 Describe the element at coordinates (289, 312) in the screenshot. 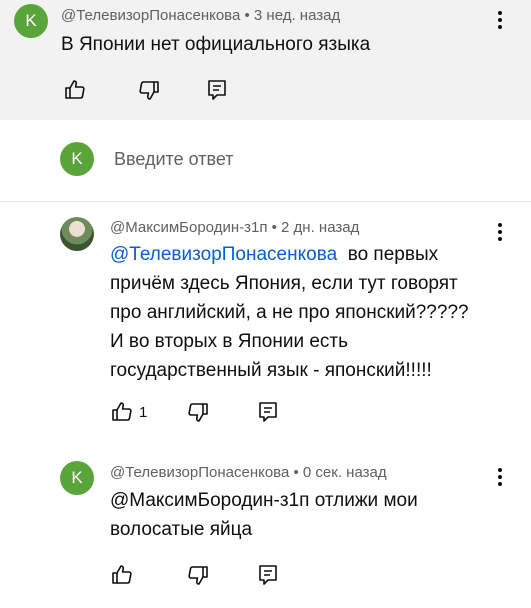

I see `comment-line: про английский, а не про японский?????` at that location.